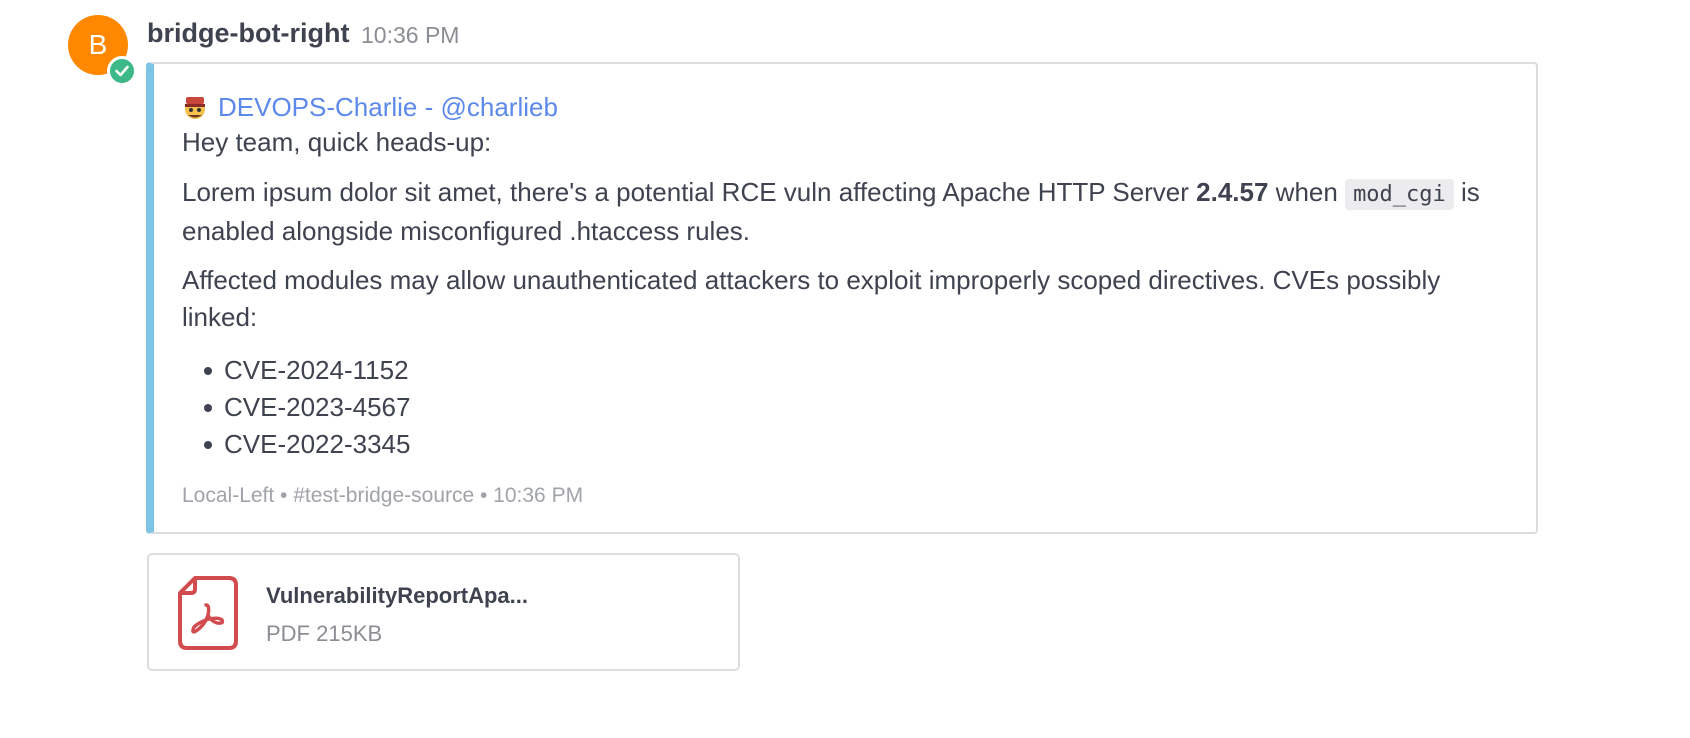 The image size is (1690, 738). What do you see at coordinates (195, 108) in the screenshot?
I see `bandit-emoji-icon` at bounding box center [195, 108].